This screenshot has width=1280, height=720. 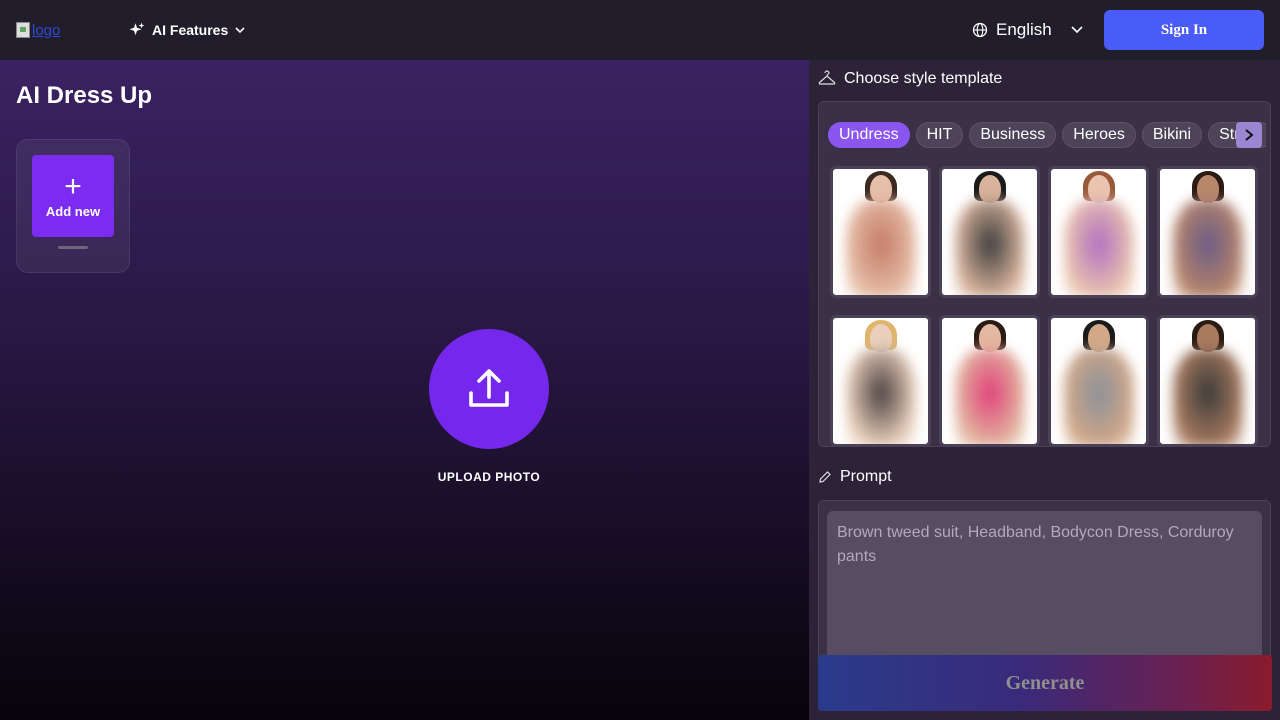 I want to click on tab-bikini: Bikini, so click(x=1172, y=135).